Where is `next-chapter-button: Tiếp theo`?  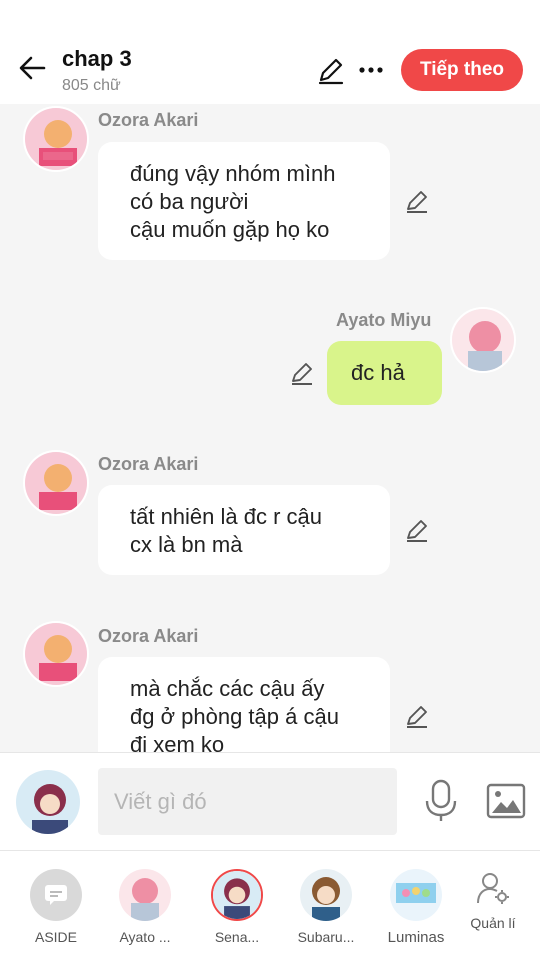
next-chapter-button: Tiếp theo is located at coordinates (462, 70).